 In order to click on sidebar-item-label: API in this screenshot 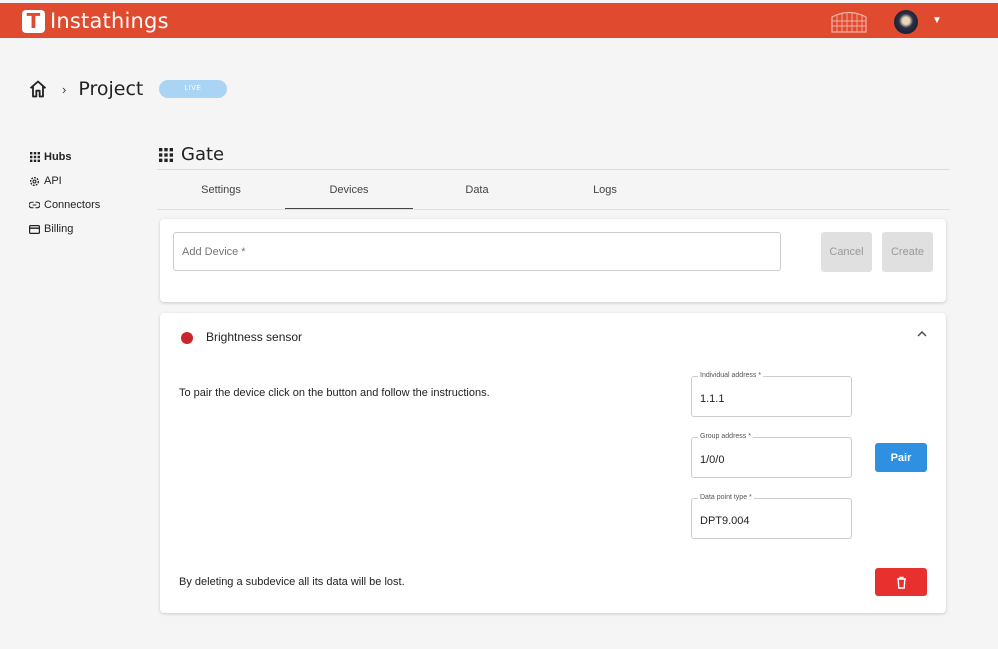, I will do `click(53, 181)`.